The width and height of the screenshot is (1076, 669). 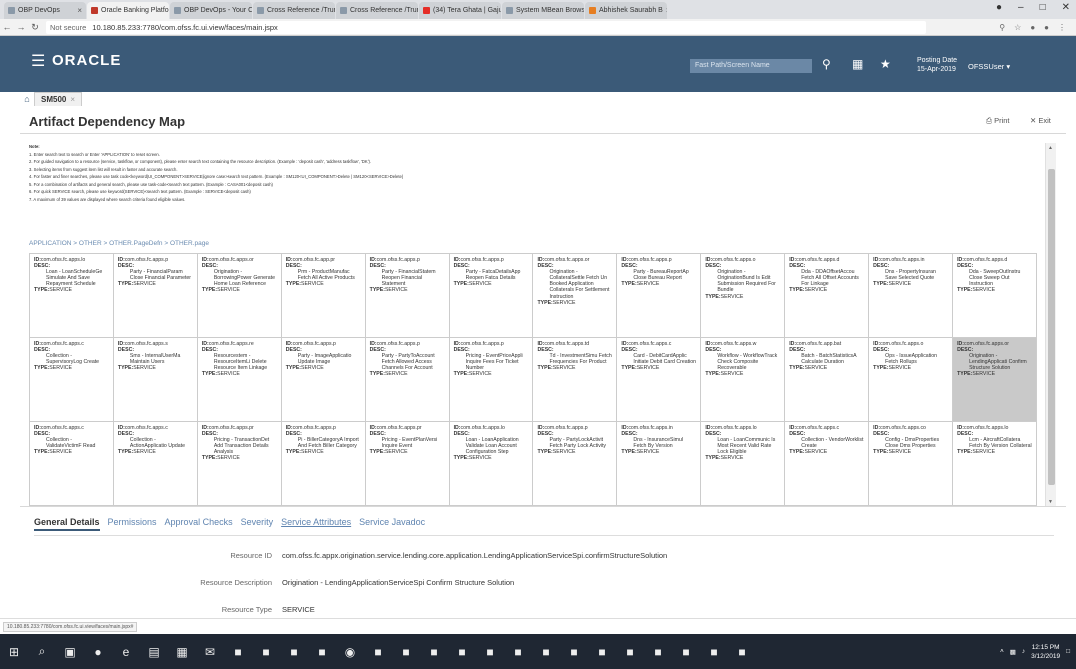 I want to click on home-icon: ⌂, so click(x=27, y=99).